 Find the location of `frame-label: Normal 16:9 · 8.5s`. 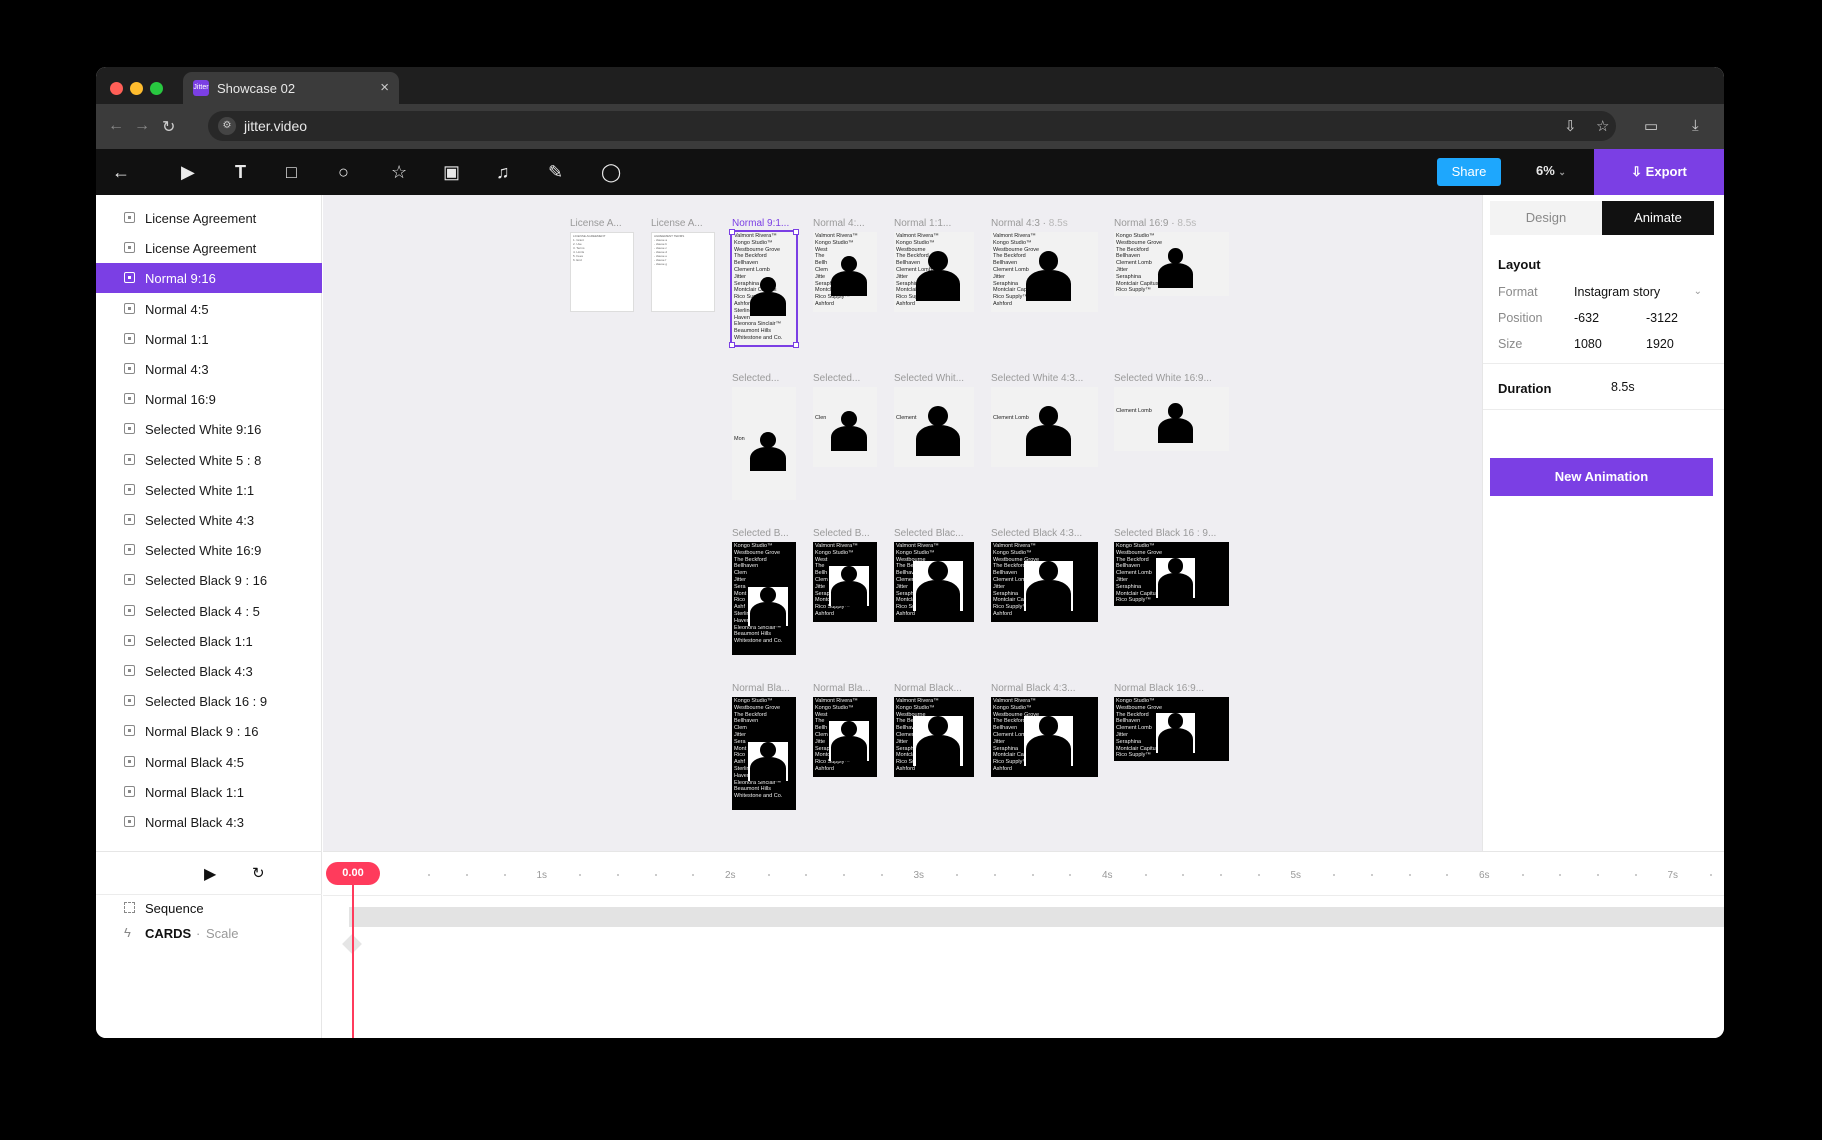

frame-label: Normal 16:9 · 8.5s is located at coordinates (1155, 223).